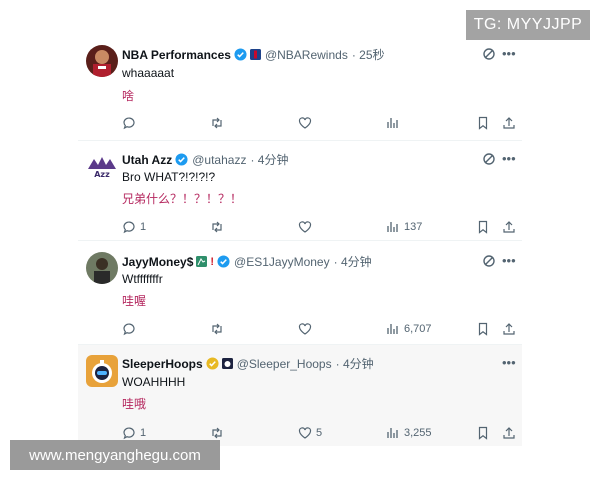 The height and width of the screenshot is (480, 600). Describe the element at coordinates (409, 329) in the screenshot. I see `views-button: 6,707` at that location.